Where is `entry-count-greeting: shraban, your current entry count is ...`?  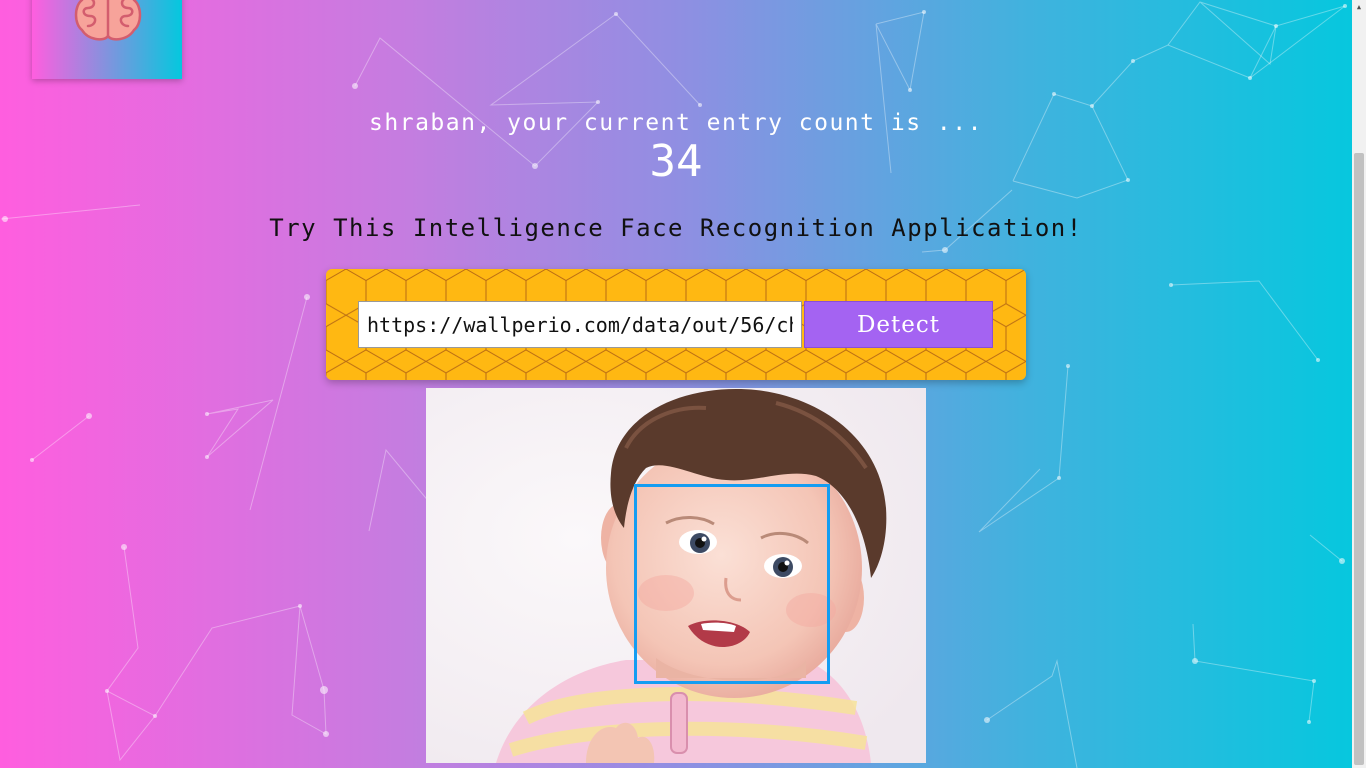 entry-count-greeting: shraban, your current entry count is ... is located at coordinates (676, 123).